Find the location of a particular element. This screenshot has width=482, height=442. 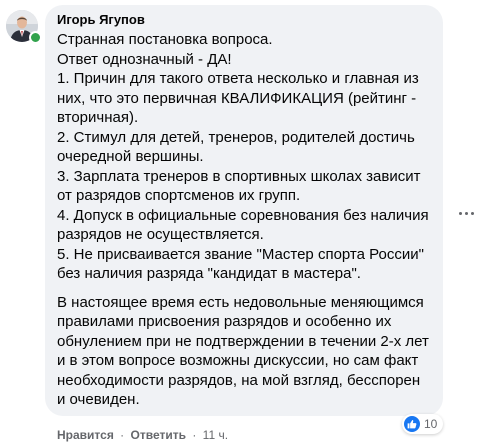

comment-author: Игорь Ягупов is located at coordinates (244, 20).